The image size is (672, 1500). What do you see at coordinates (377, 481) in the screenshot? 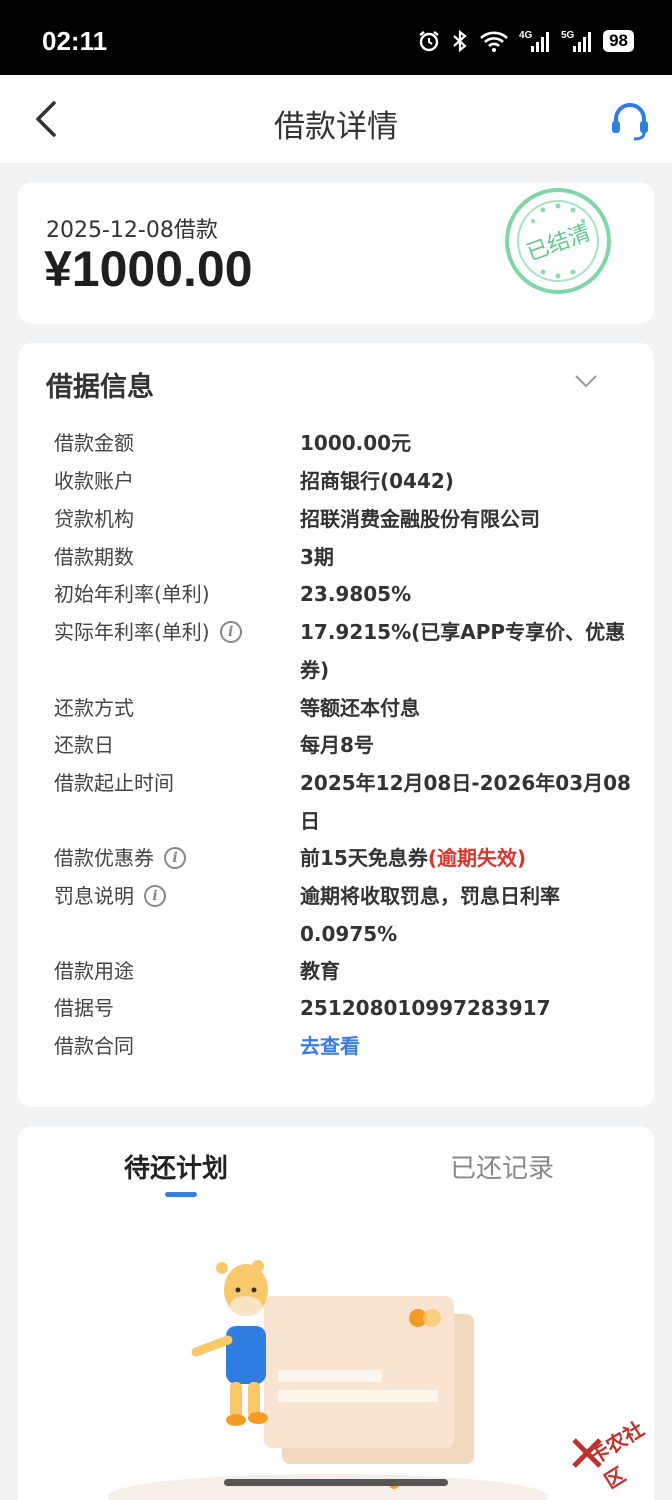
I see `info-value: 招商银行(0442)` at bounding box center [377, 481].